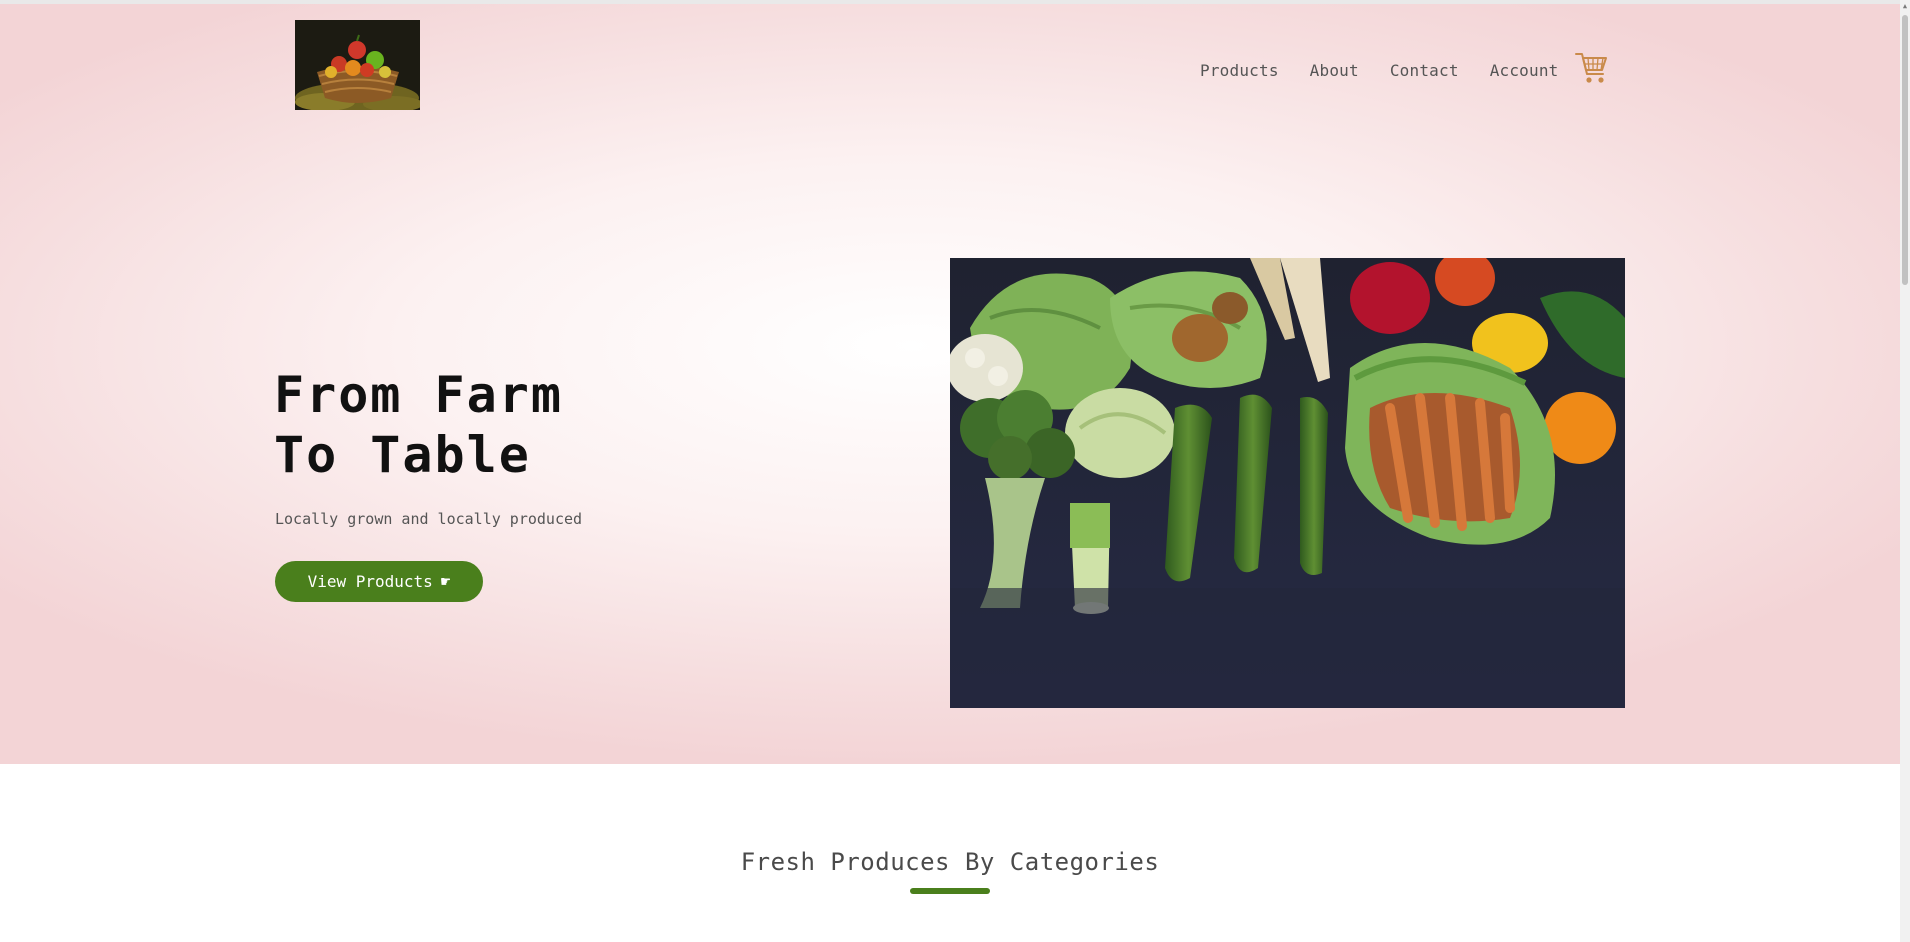  What do you see at coordinates (402, 455) in the screenshot?
I see `hero-headline-line2: To Table` at bounding box center [402, 455].